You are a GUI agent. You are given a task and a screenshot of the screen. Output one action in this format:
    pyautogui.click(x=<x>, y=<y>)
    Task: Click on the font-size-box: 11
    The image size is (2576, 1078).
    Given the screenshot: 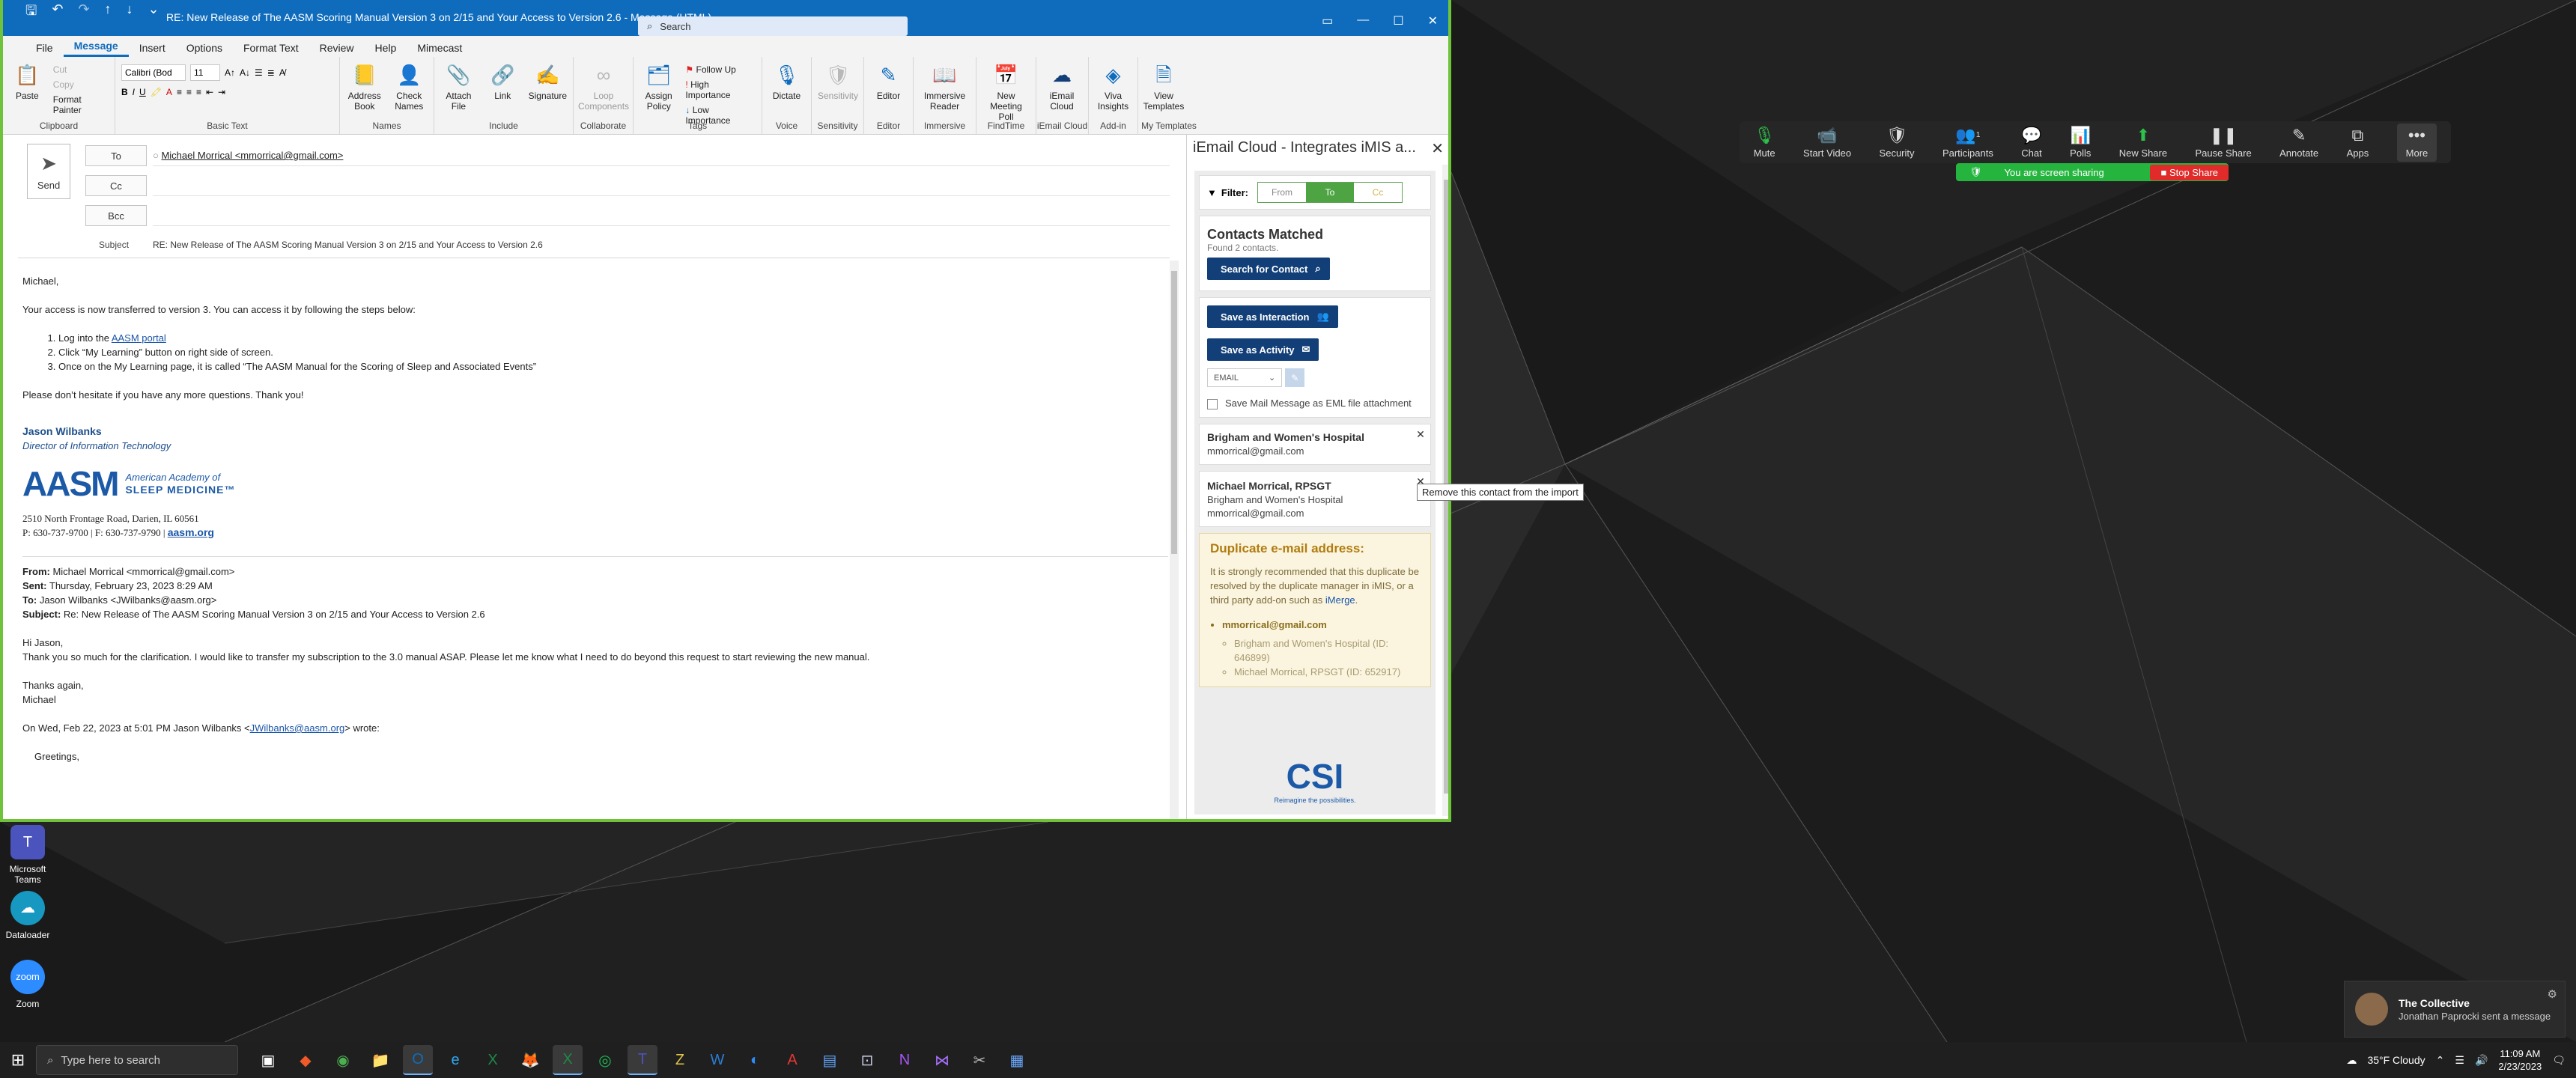 What is the action you would take?
    pyautogui.click(x=205, y=72)
    